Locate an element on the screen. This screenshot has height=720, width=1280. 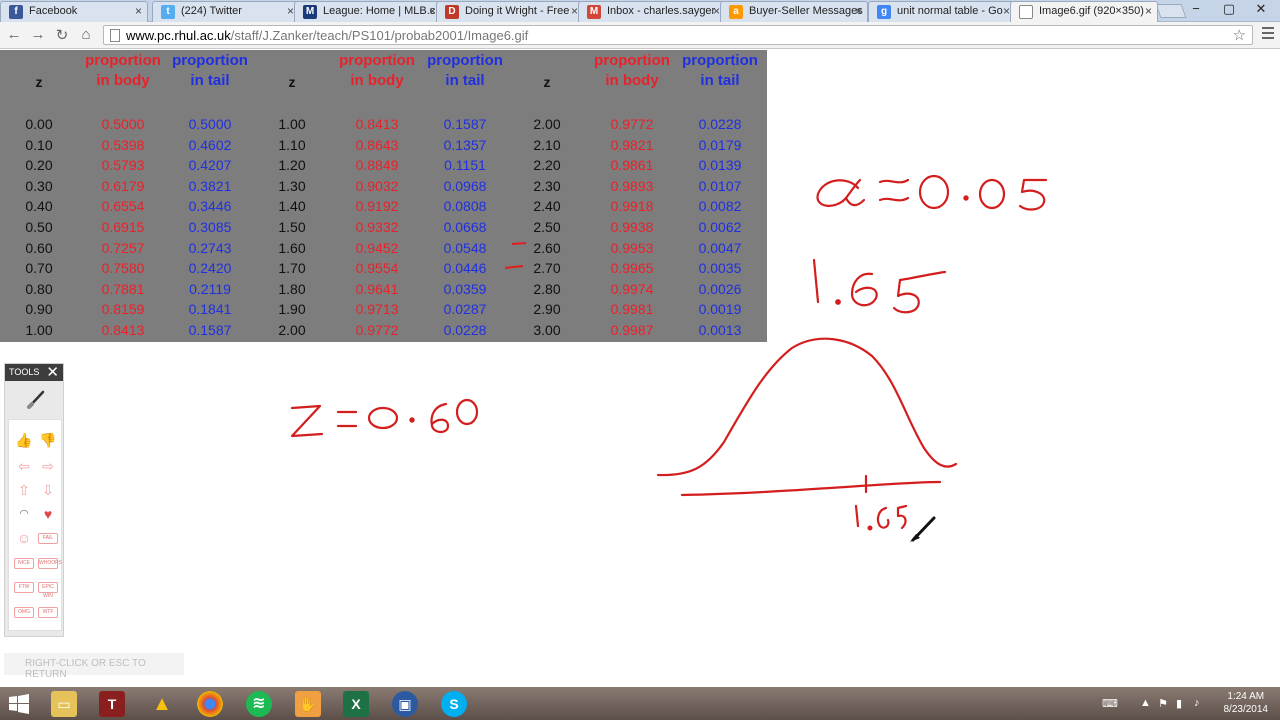
tab-4: M Inbox - charles.sayger × is located at coordinates (652, 11).